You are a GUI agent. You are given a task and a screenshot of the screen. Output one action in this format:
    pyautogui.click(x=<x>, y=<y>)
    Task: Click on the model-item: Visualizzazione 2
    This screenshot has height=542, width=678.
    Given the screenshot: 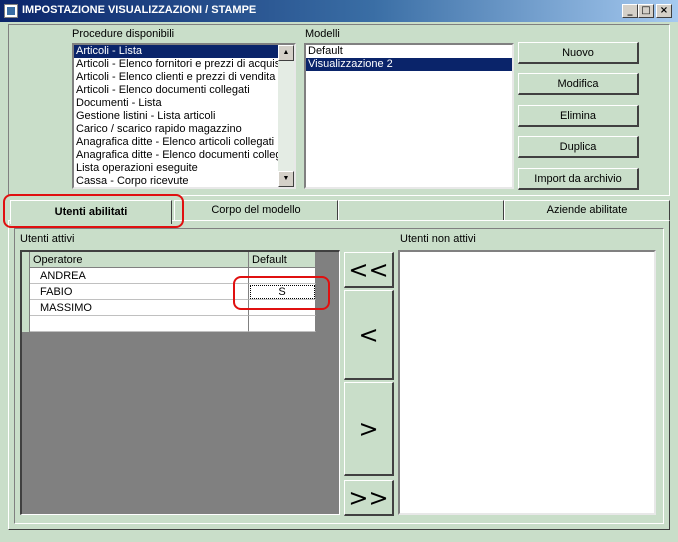 What is the action you would take?
    pyautogui.click(x=409, y=64)
    